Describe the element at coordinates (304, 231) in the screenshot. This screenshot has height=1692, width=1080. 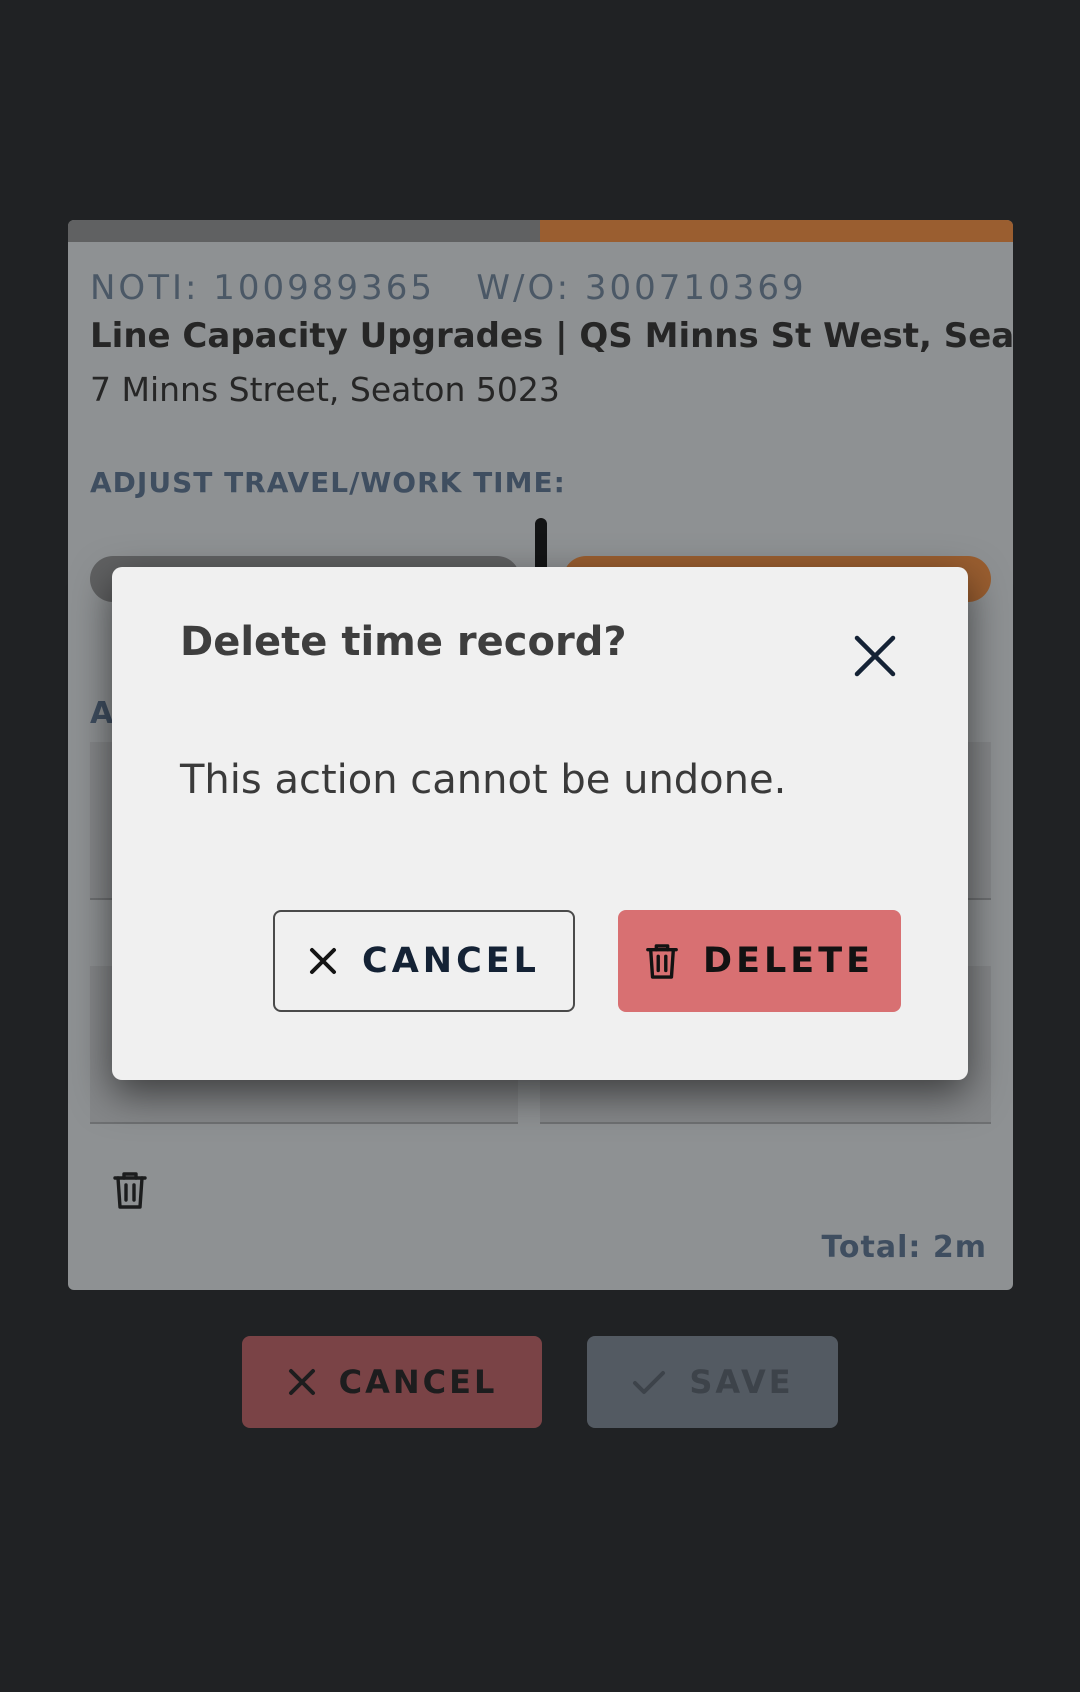
I see `travel-segment` at that location.